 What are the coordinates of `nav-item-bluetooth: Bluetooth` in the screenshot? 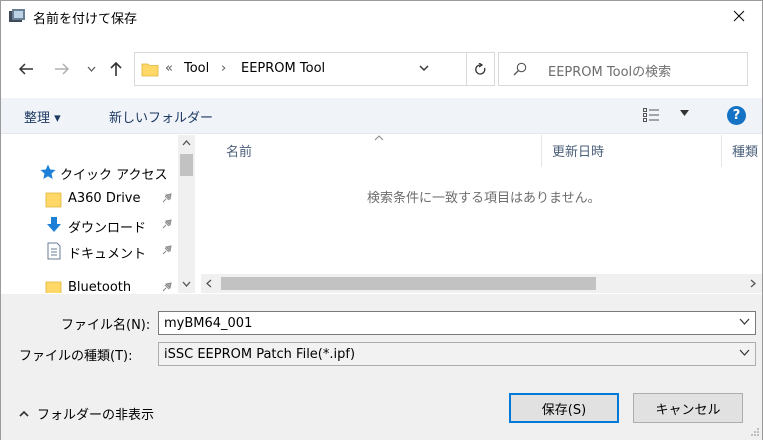 It's located at (91, 284).